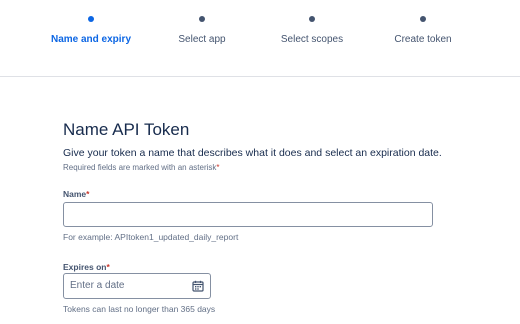 This screenshot has height=324, width=520. Describe the element at coordinates (91, 39) in the screenshot. I see `step-label: Name and expiry` at that location.